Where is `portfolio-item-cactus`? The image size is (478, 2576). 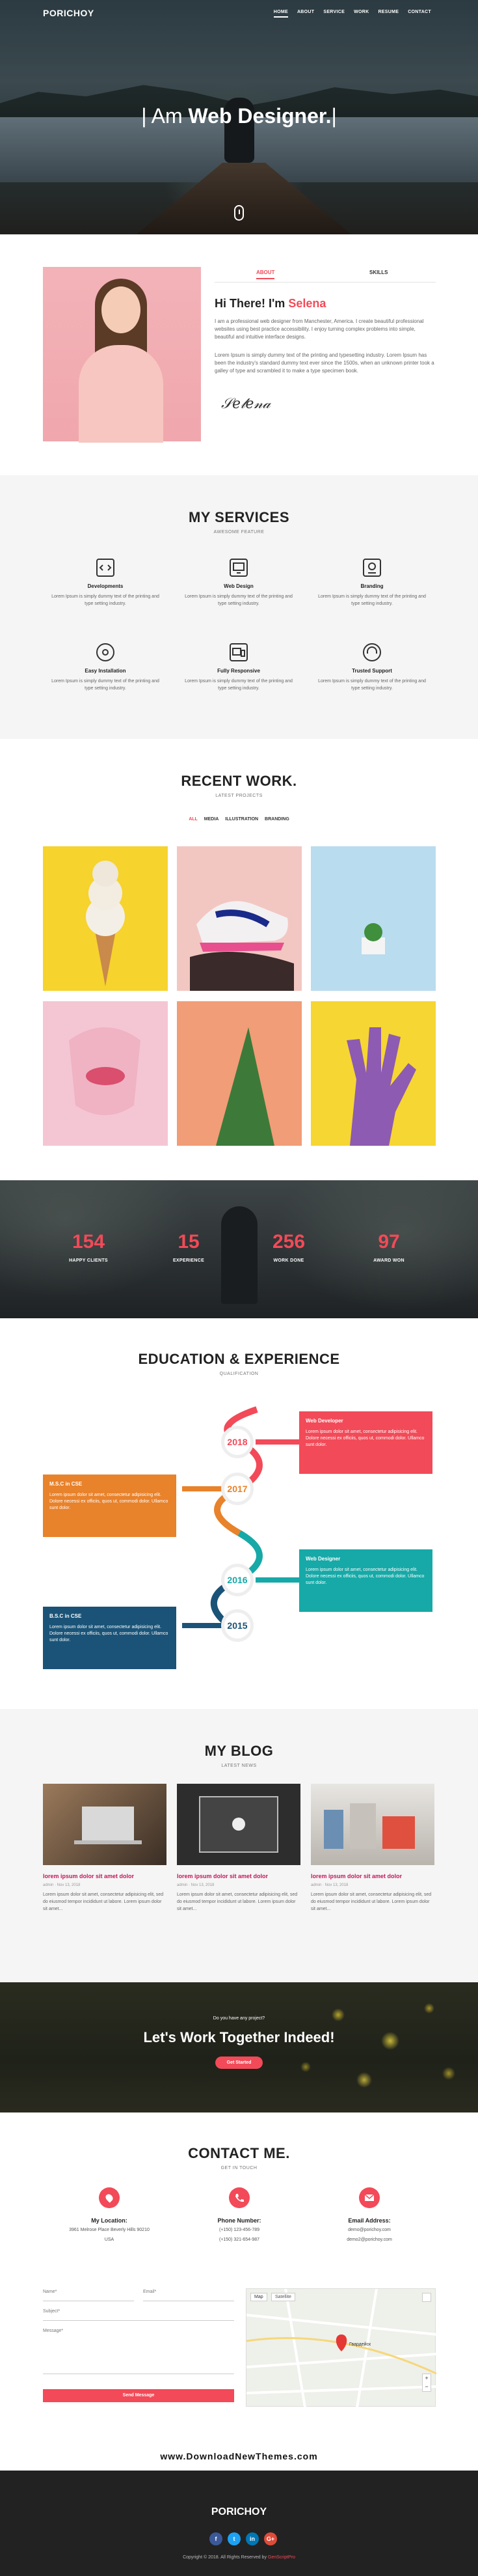
portfolio-item-cactus is located at coordinates (240, 1073).